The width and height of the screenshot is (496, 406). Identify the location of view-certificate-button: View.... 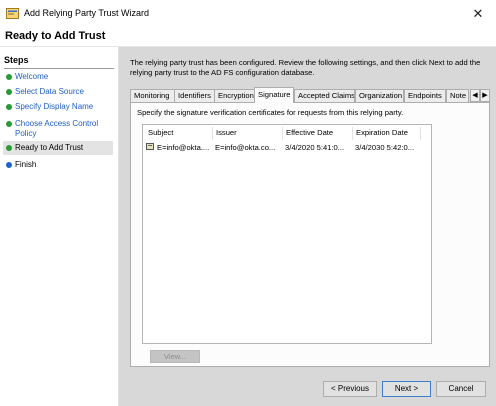
(175, 356).